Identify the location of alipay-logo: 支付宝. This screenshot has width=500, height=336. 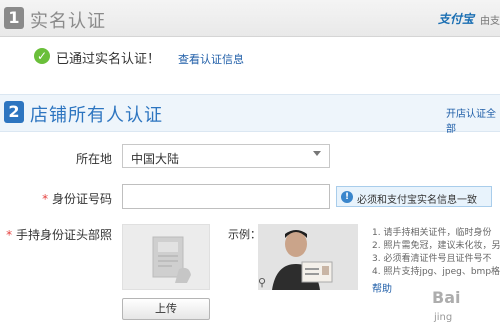
(456, 18).